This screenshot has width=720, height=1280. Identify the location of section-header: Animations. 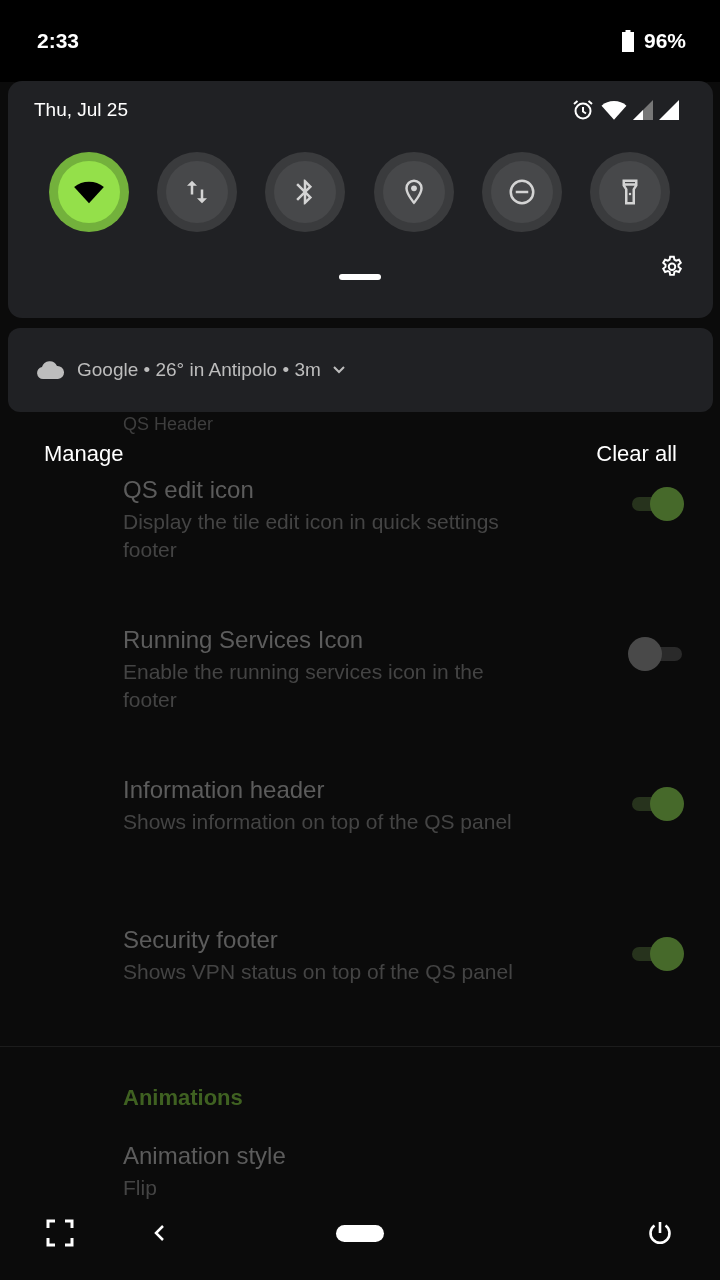
(183, 1098).